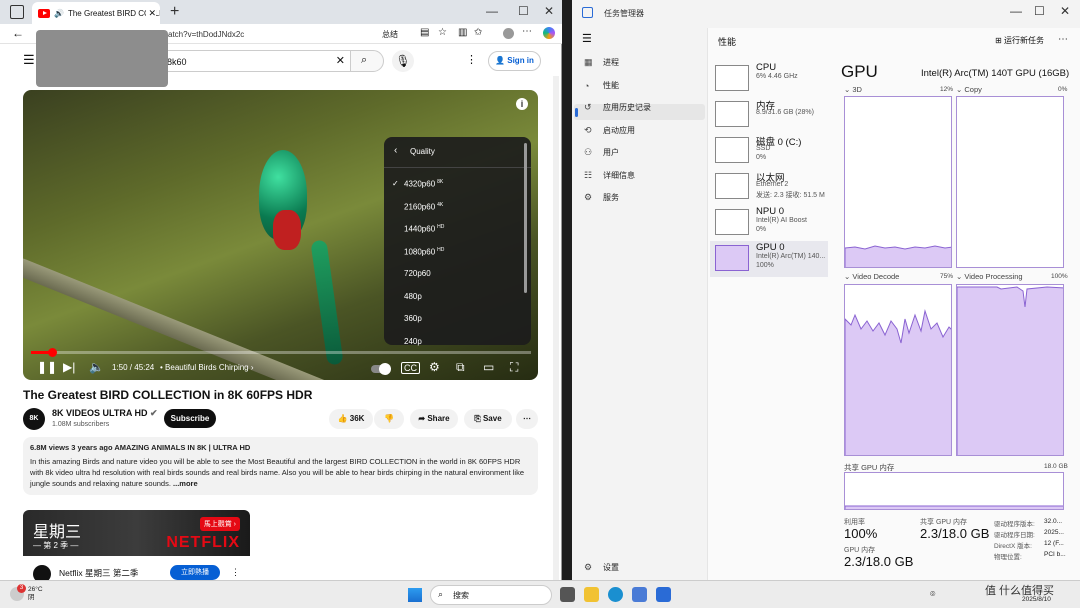 The height and width of the screenshot is (608, 1080). I want to click on settings-gear-icon: ⚙, so click(434, 367).